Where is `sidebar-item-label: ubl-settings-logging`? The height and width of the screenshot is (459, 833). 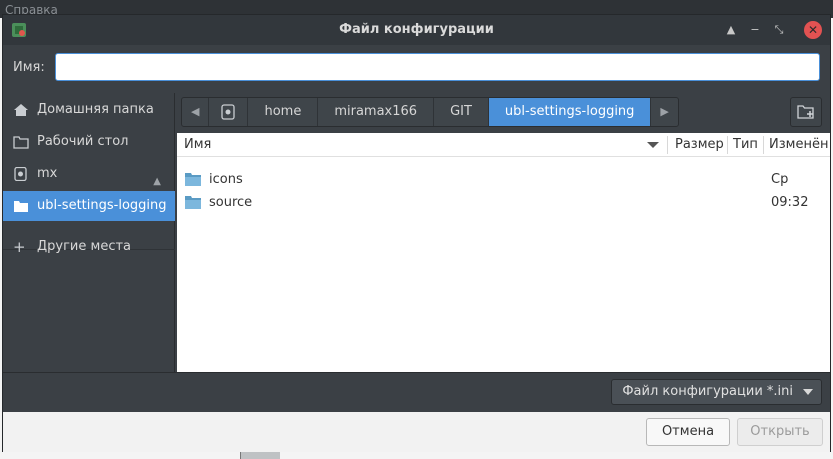
sidebar-item-label: ubl-settings-logging is located at coordinates (102, 205).